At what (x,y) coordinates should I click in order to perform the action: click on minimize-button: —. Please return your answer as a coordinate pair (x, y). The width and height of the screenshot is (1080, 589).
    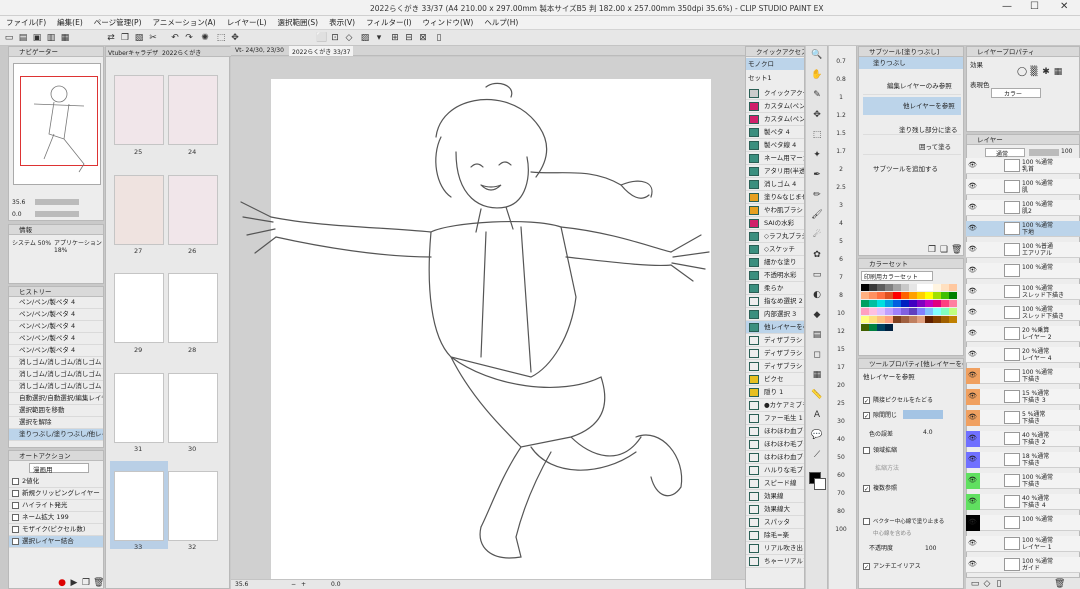
    Looking at the image, I should click on (1007, 6).